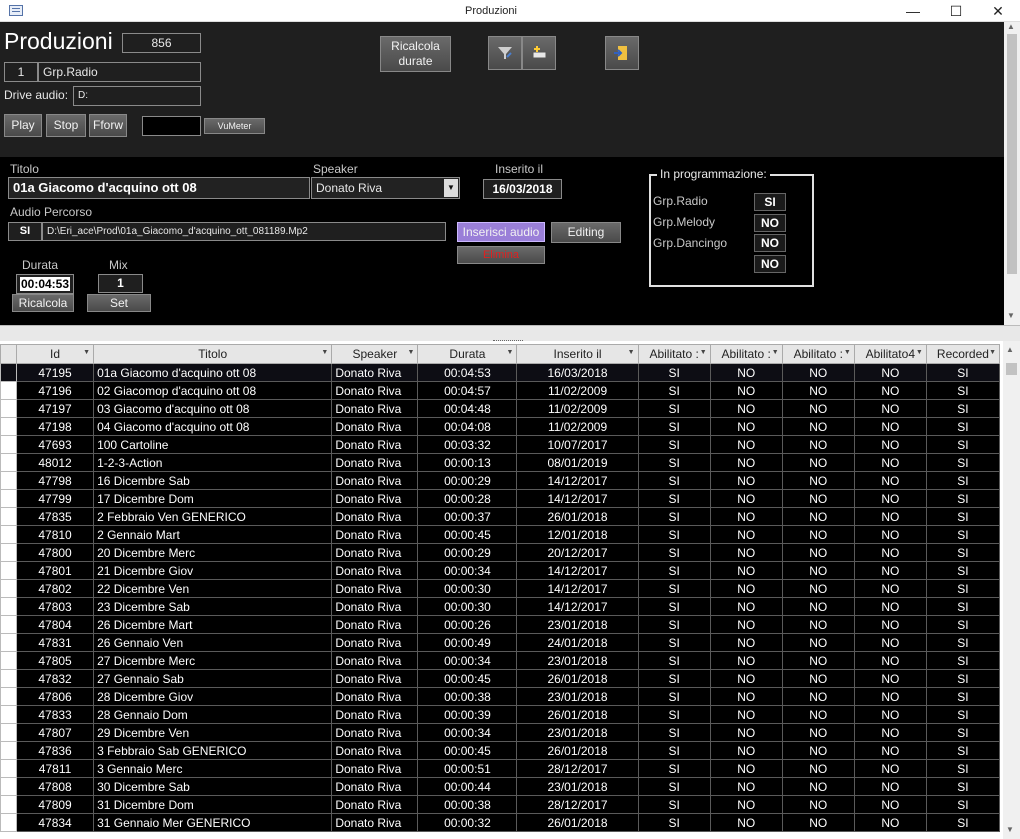 This screenshot has width=1020, height=839. Describe the element at coordinates (467, 498) in the screenshot. I see `table-cell: 00:00:28` at that location.